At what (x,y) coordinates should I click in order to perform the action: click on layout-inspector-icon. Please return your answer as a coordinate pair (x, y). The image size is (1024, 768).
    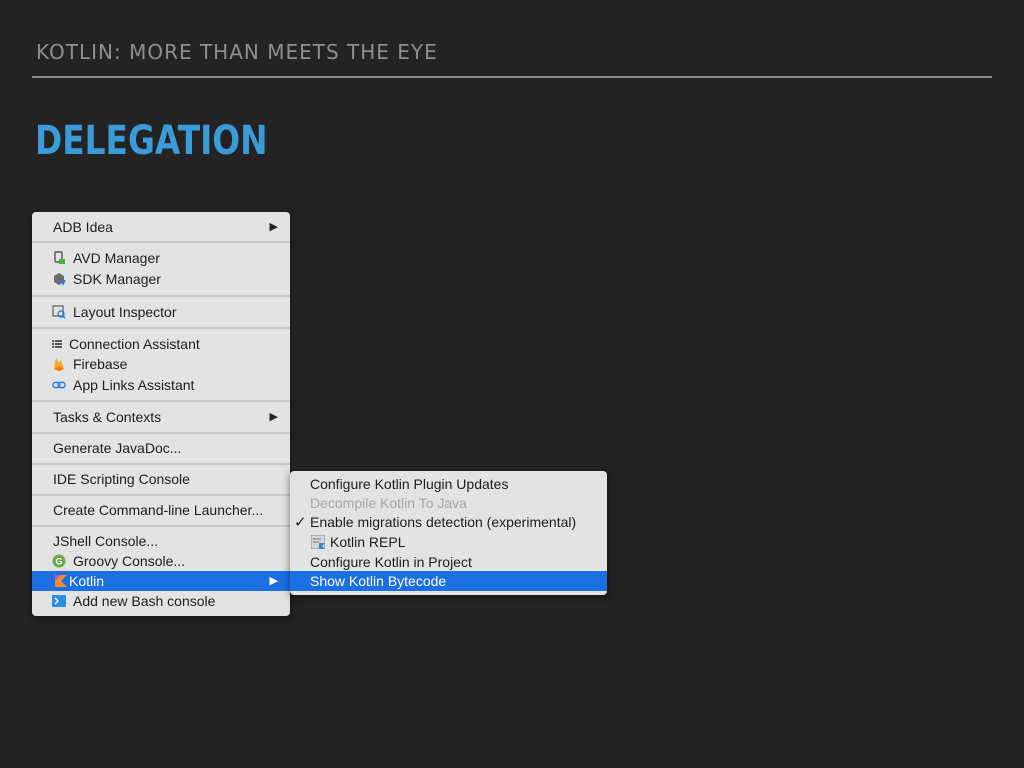
    Looking at the image, I should click on (59, 312).